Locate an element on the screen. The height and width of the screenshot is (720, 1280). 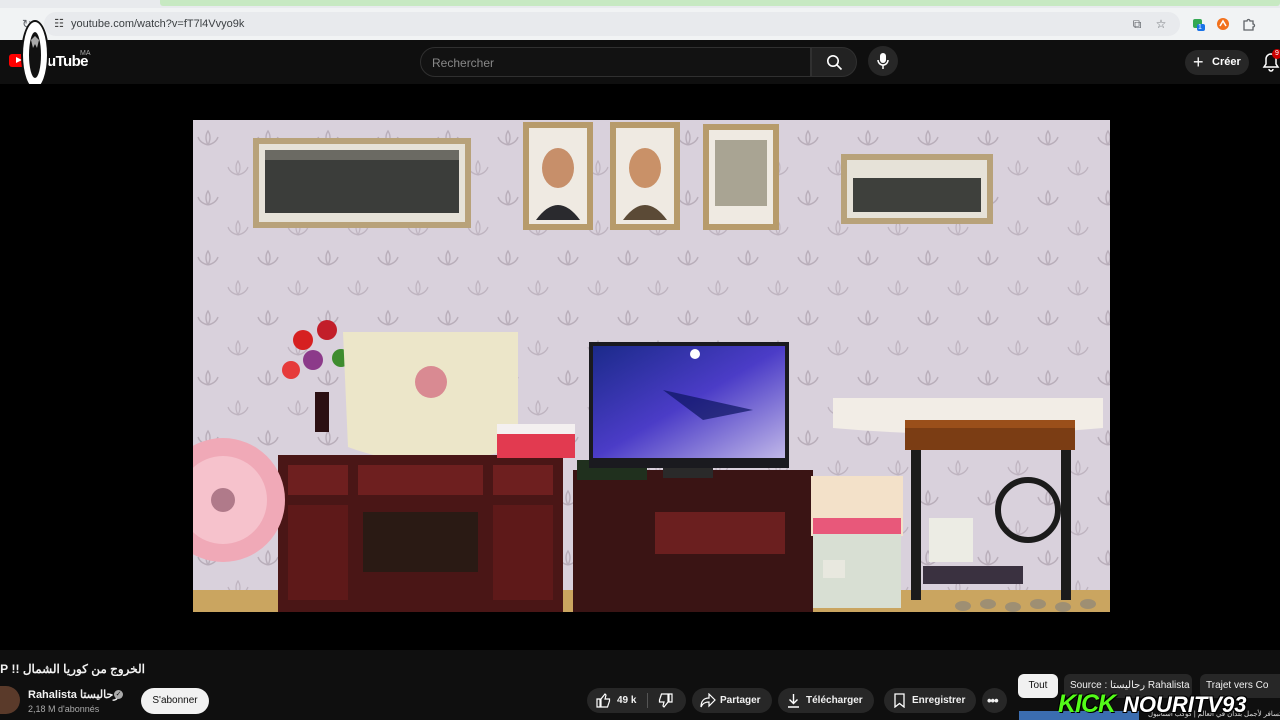
youtube-header: uTube MA + Créer 9 is located at coordinates (640, 55).